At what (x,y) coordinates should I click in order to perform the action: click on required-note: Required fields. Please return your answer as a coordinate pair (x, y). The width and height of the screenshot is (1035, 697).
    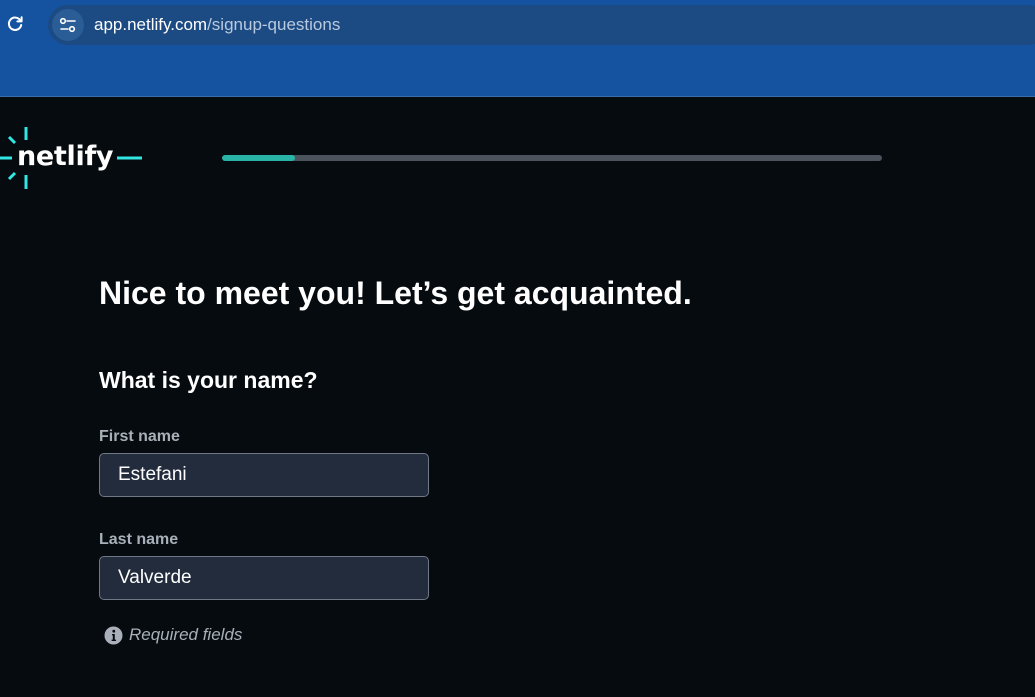
    Looking at the image, I should click on (173, 635).